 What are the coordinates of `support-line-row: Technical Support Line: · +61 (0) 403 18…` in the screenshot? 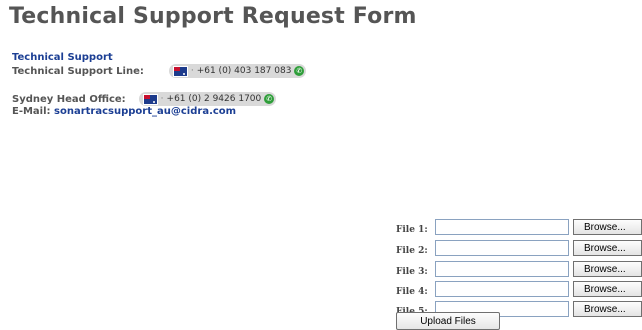 It's located at (159, 71).